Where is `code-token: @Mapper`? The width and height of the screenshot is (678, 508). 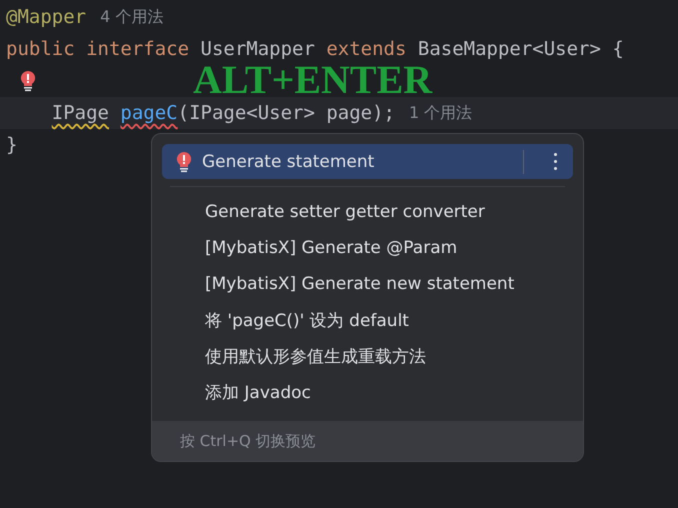
code-token: @Mapper is located at coordinates (46, 17).